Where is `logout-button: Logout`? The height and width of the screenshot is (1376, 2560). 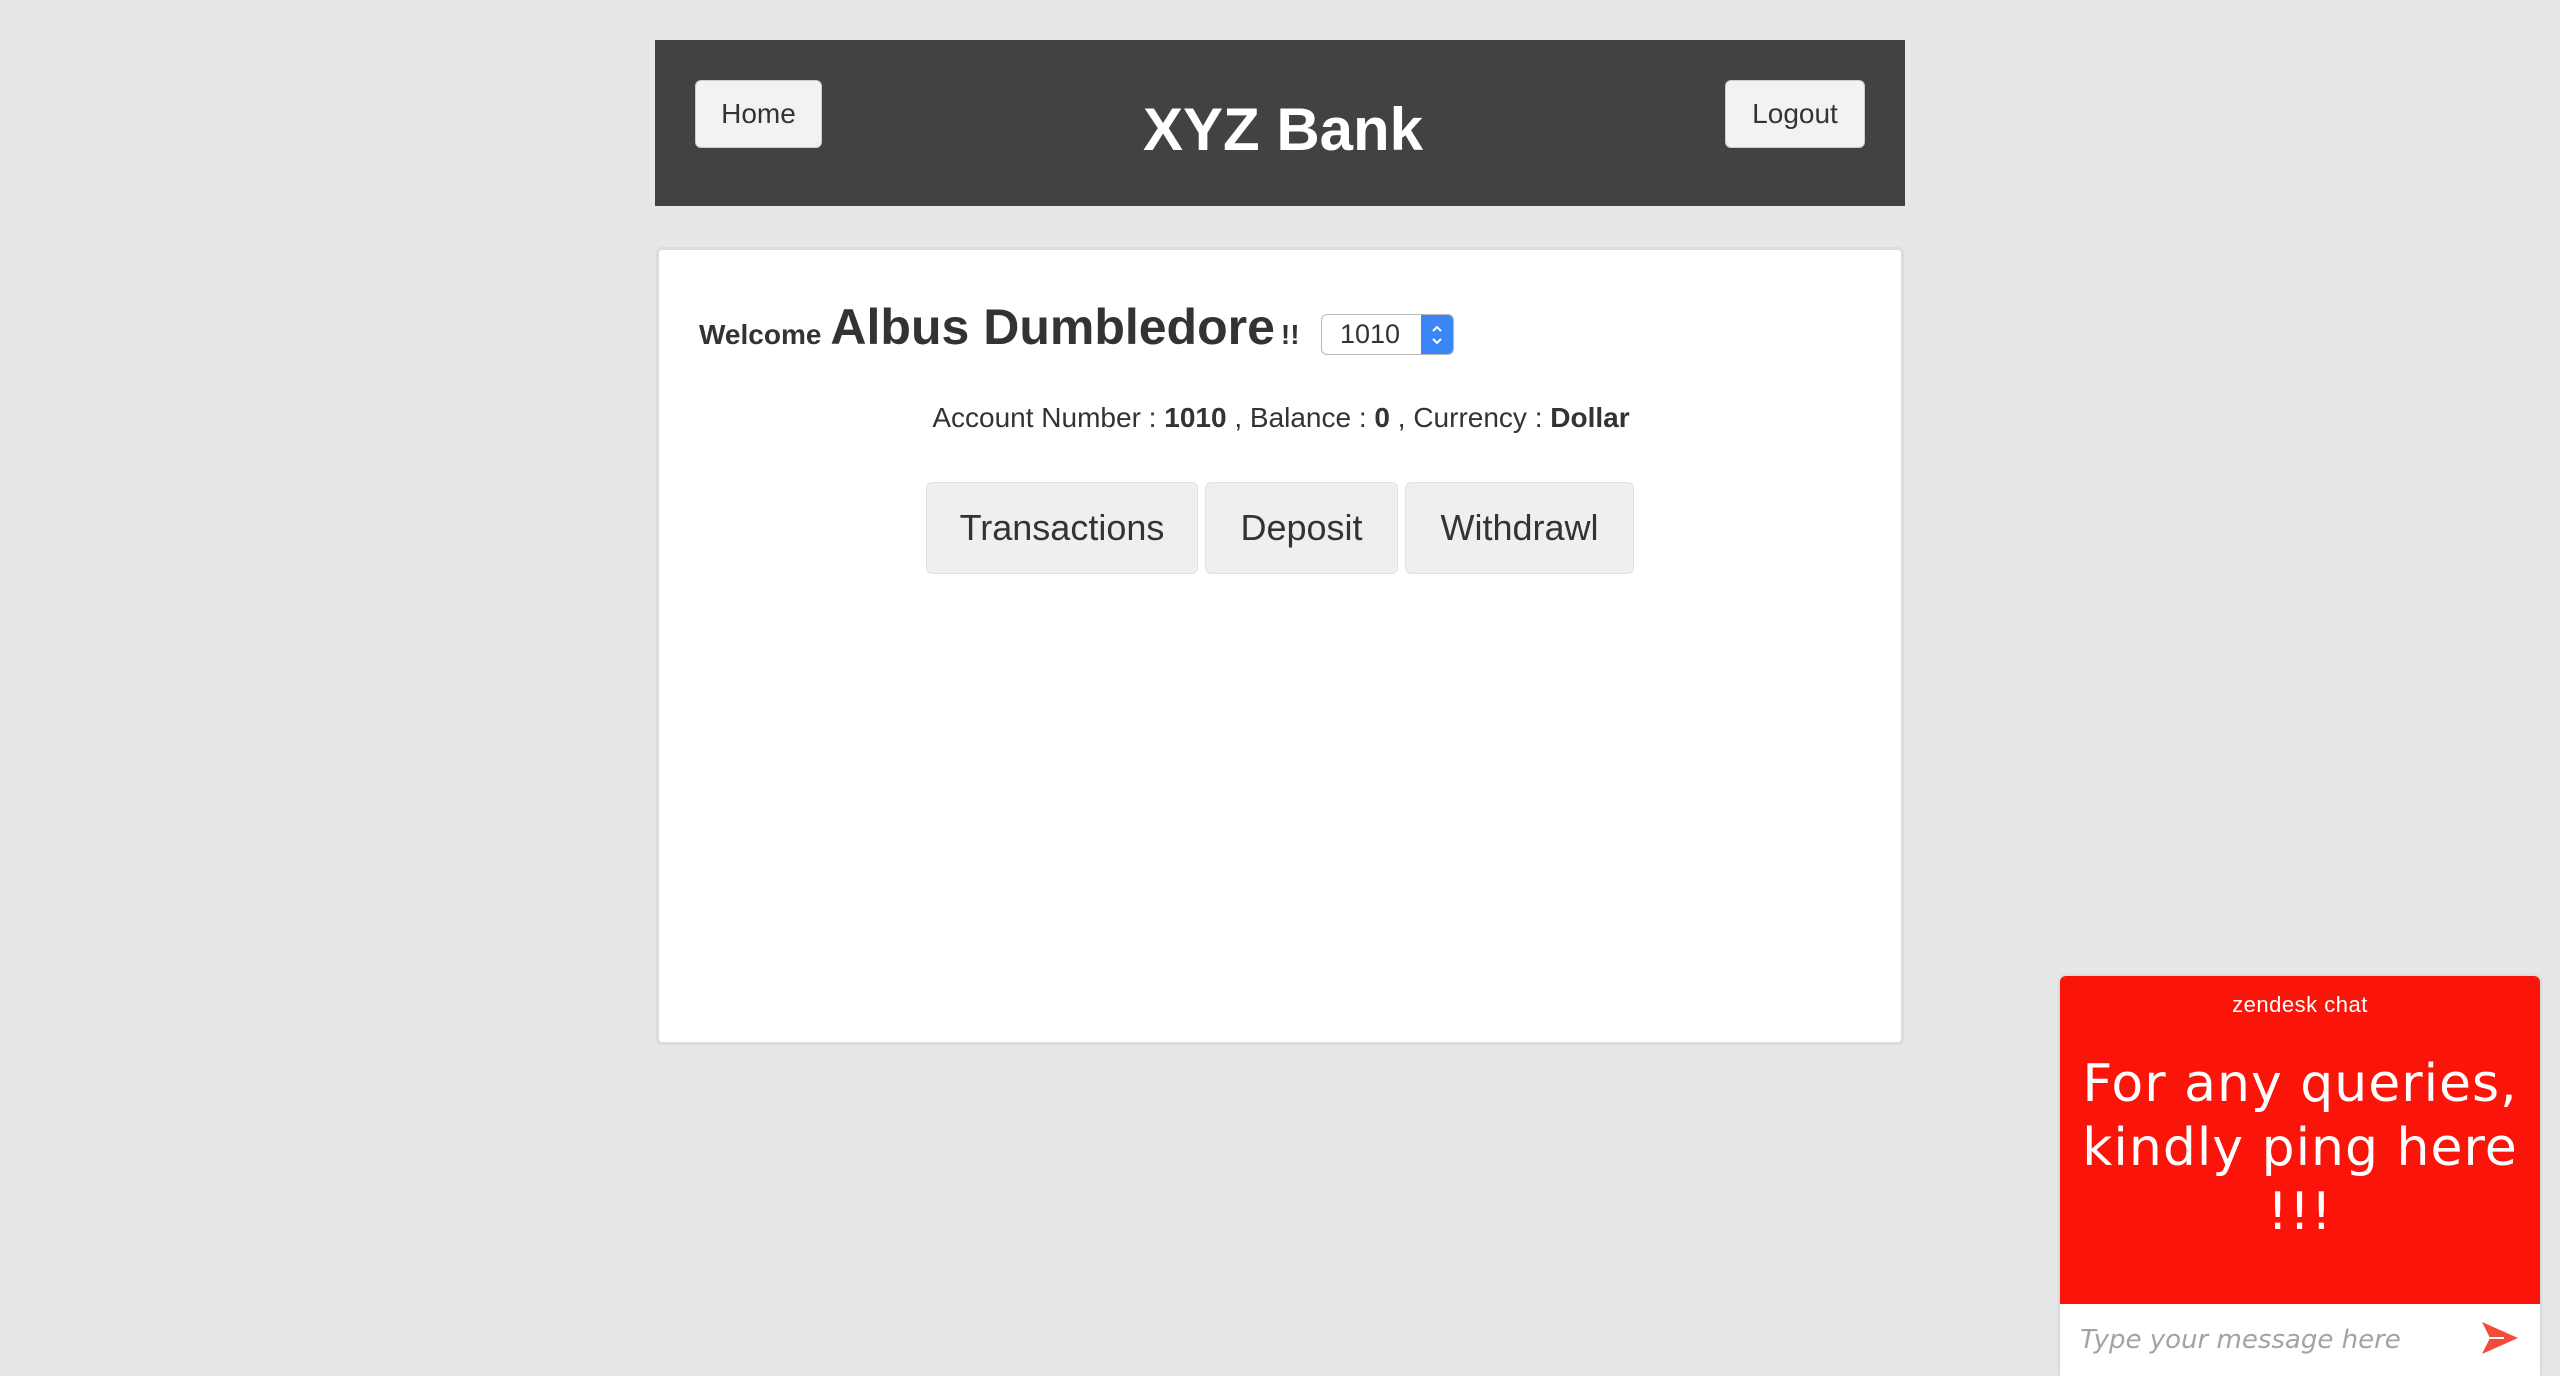 logout-button: Logout is located at coordinates (1795, 114).